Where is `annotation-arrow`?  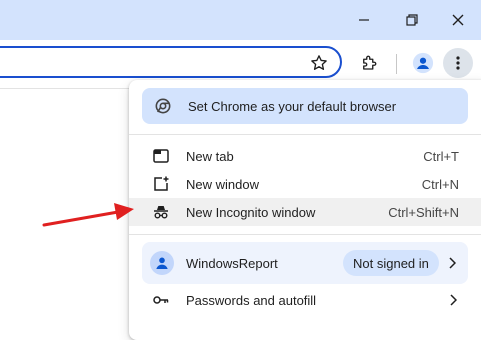 annotation-arrow is located at coordinates (88, 215).